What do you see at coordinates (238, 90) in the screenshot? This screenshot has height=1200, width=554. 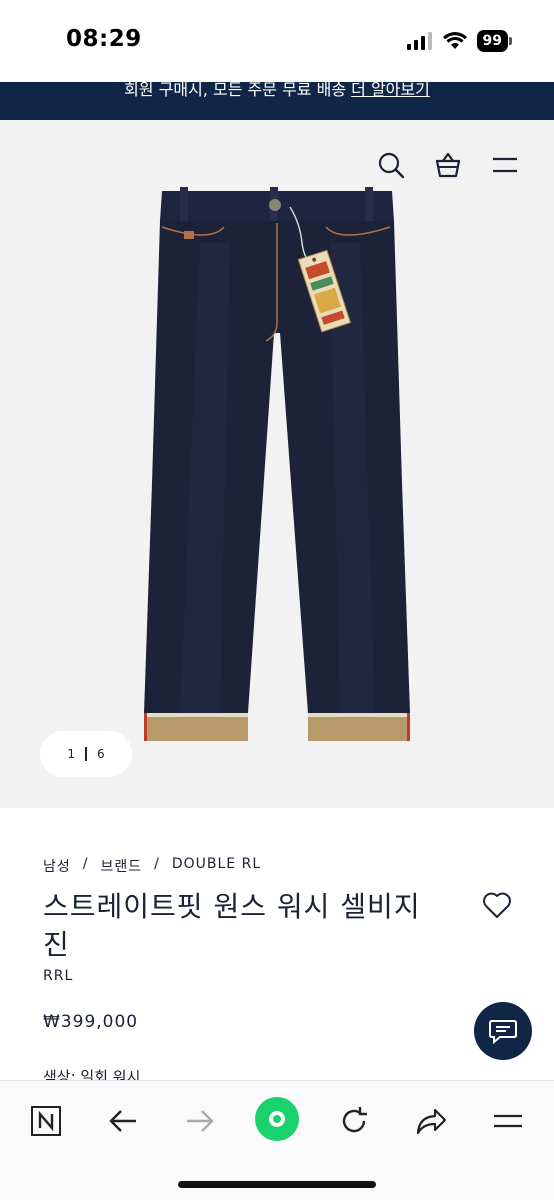 I see `promo-text: 회원 구매시, 모든 주문 무료 배송` at bounding box center [238, 90].